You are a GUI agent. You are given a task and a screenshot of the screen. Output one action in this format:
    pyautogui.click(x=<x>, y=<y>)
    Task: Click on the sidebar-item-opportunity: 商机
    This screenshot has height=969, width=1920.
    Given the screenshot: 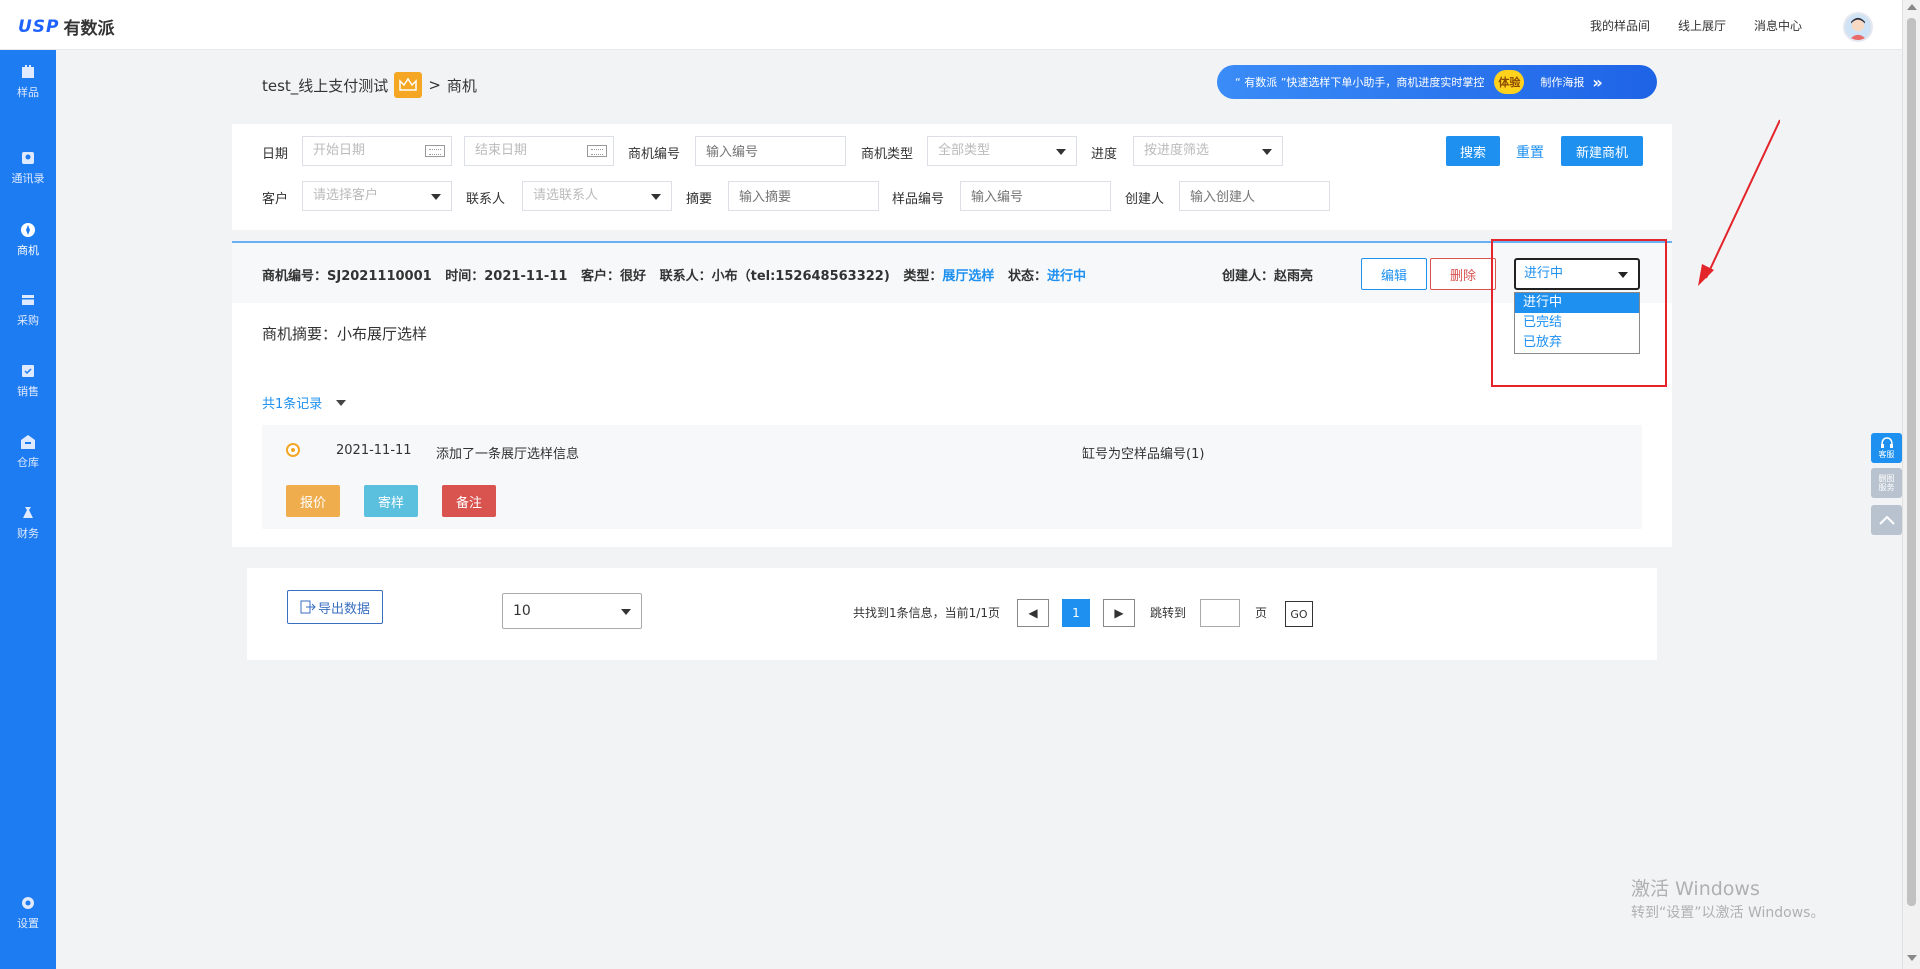 What is the action you would take?
    pyautogui.click(x=28, y=252)
    